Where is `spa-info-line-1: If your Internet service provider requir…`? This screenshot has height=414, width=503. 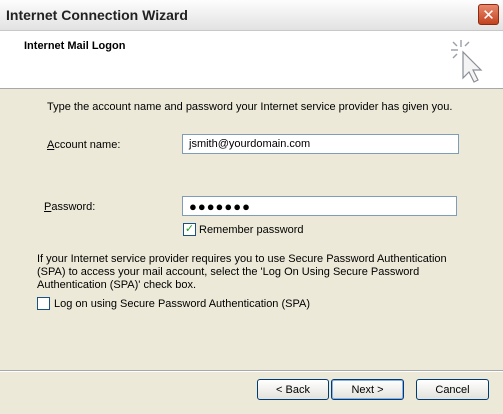
spa-info-line-1: If your Internet service provider requir… is located at coordinates (242, 259).